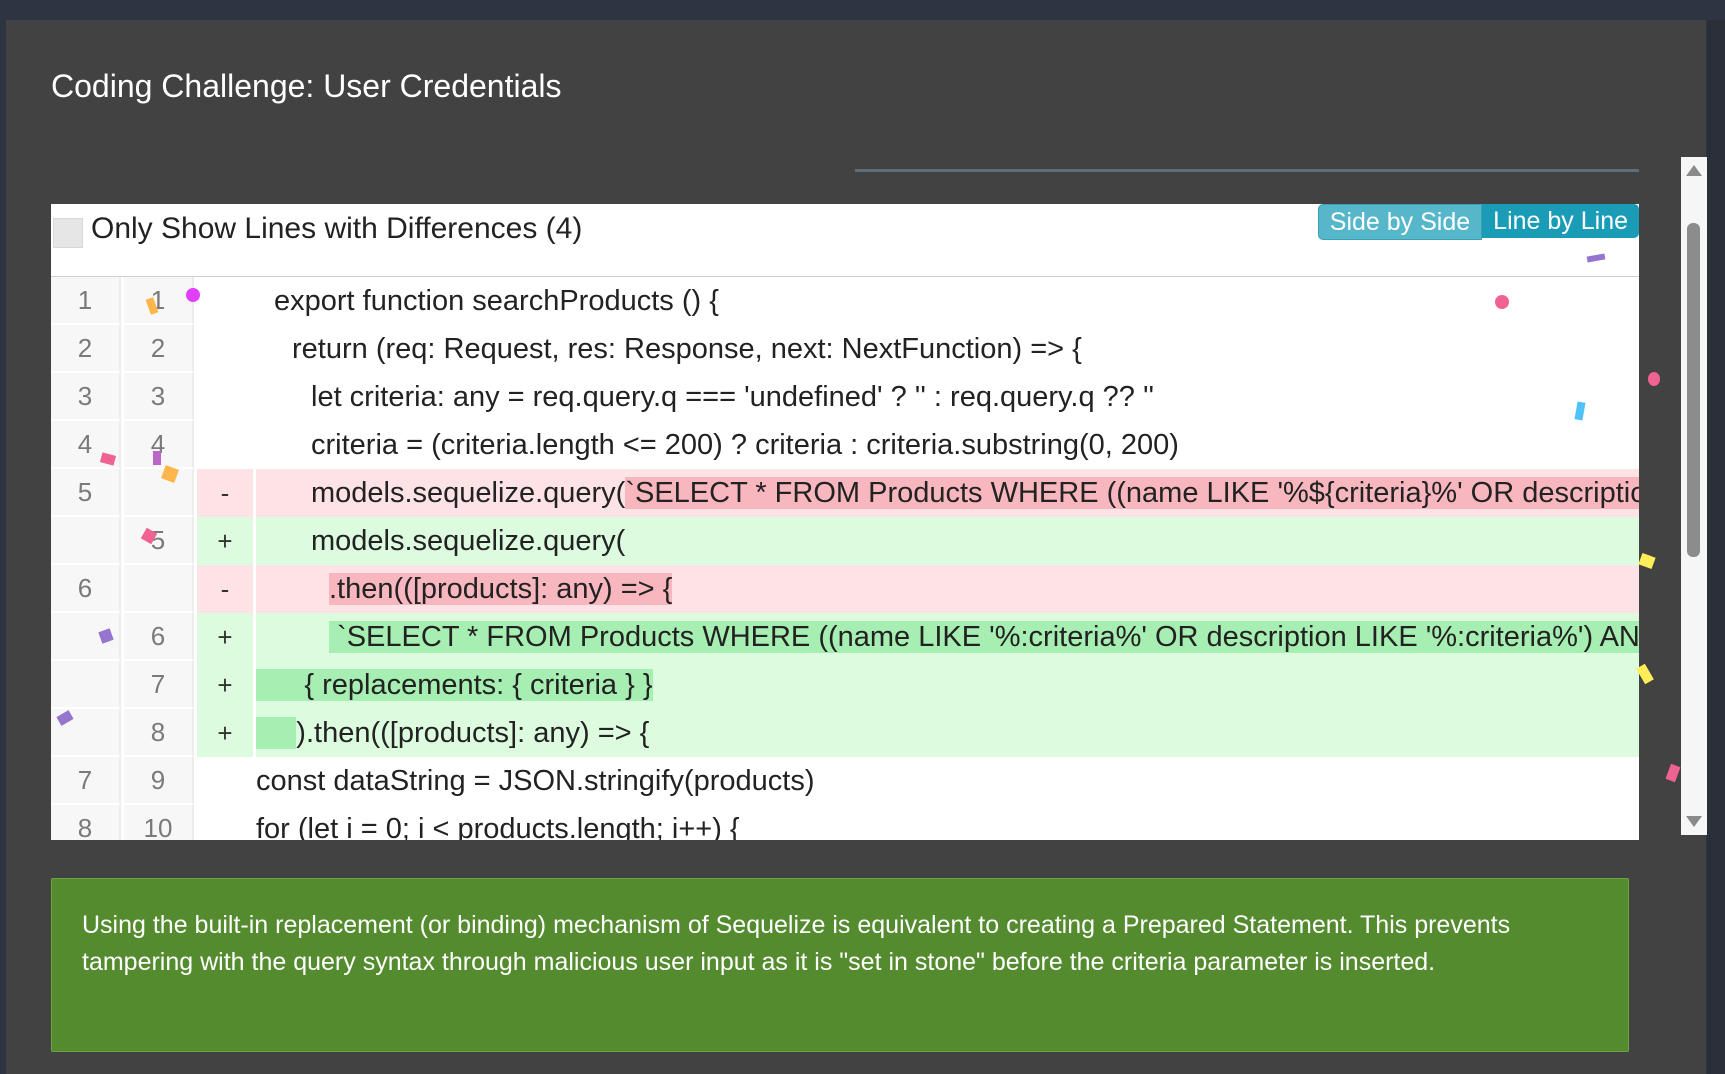 The image size is (1725, 1074). Describe the element at coordinates (496, 301) in the screenshot. I see `code-text: export function searchProducts () {` at that location.